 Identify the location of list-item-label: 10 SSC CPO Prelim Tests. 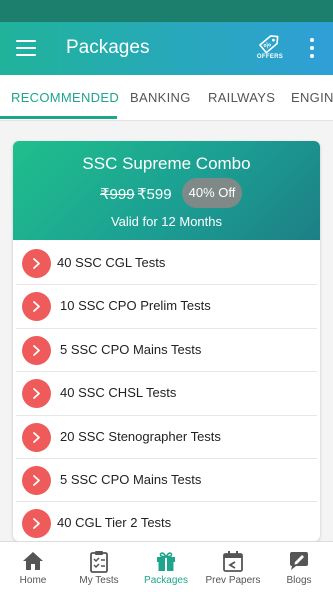
(135, 306).